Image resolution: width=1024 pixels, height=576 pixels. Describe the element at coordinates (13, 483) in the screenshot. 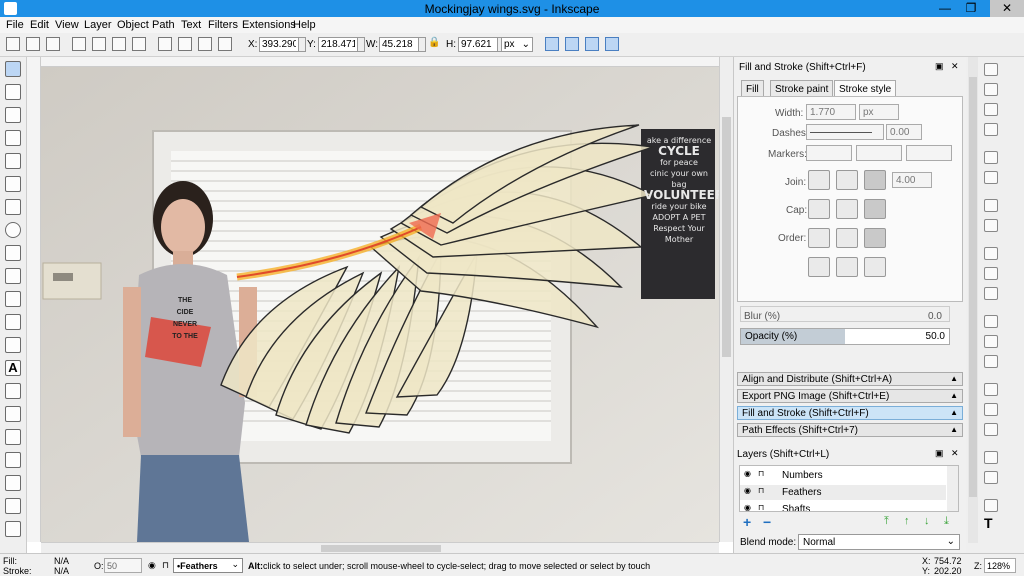

I see `mesh-tool-icon` at that location.